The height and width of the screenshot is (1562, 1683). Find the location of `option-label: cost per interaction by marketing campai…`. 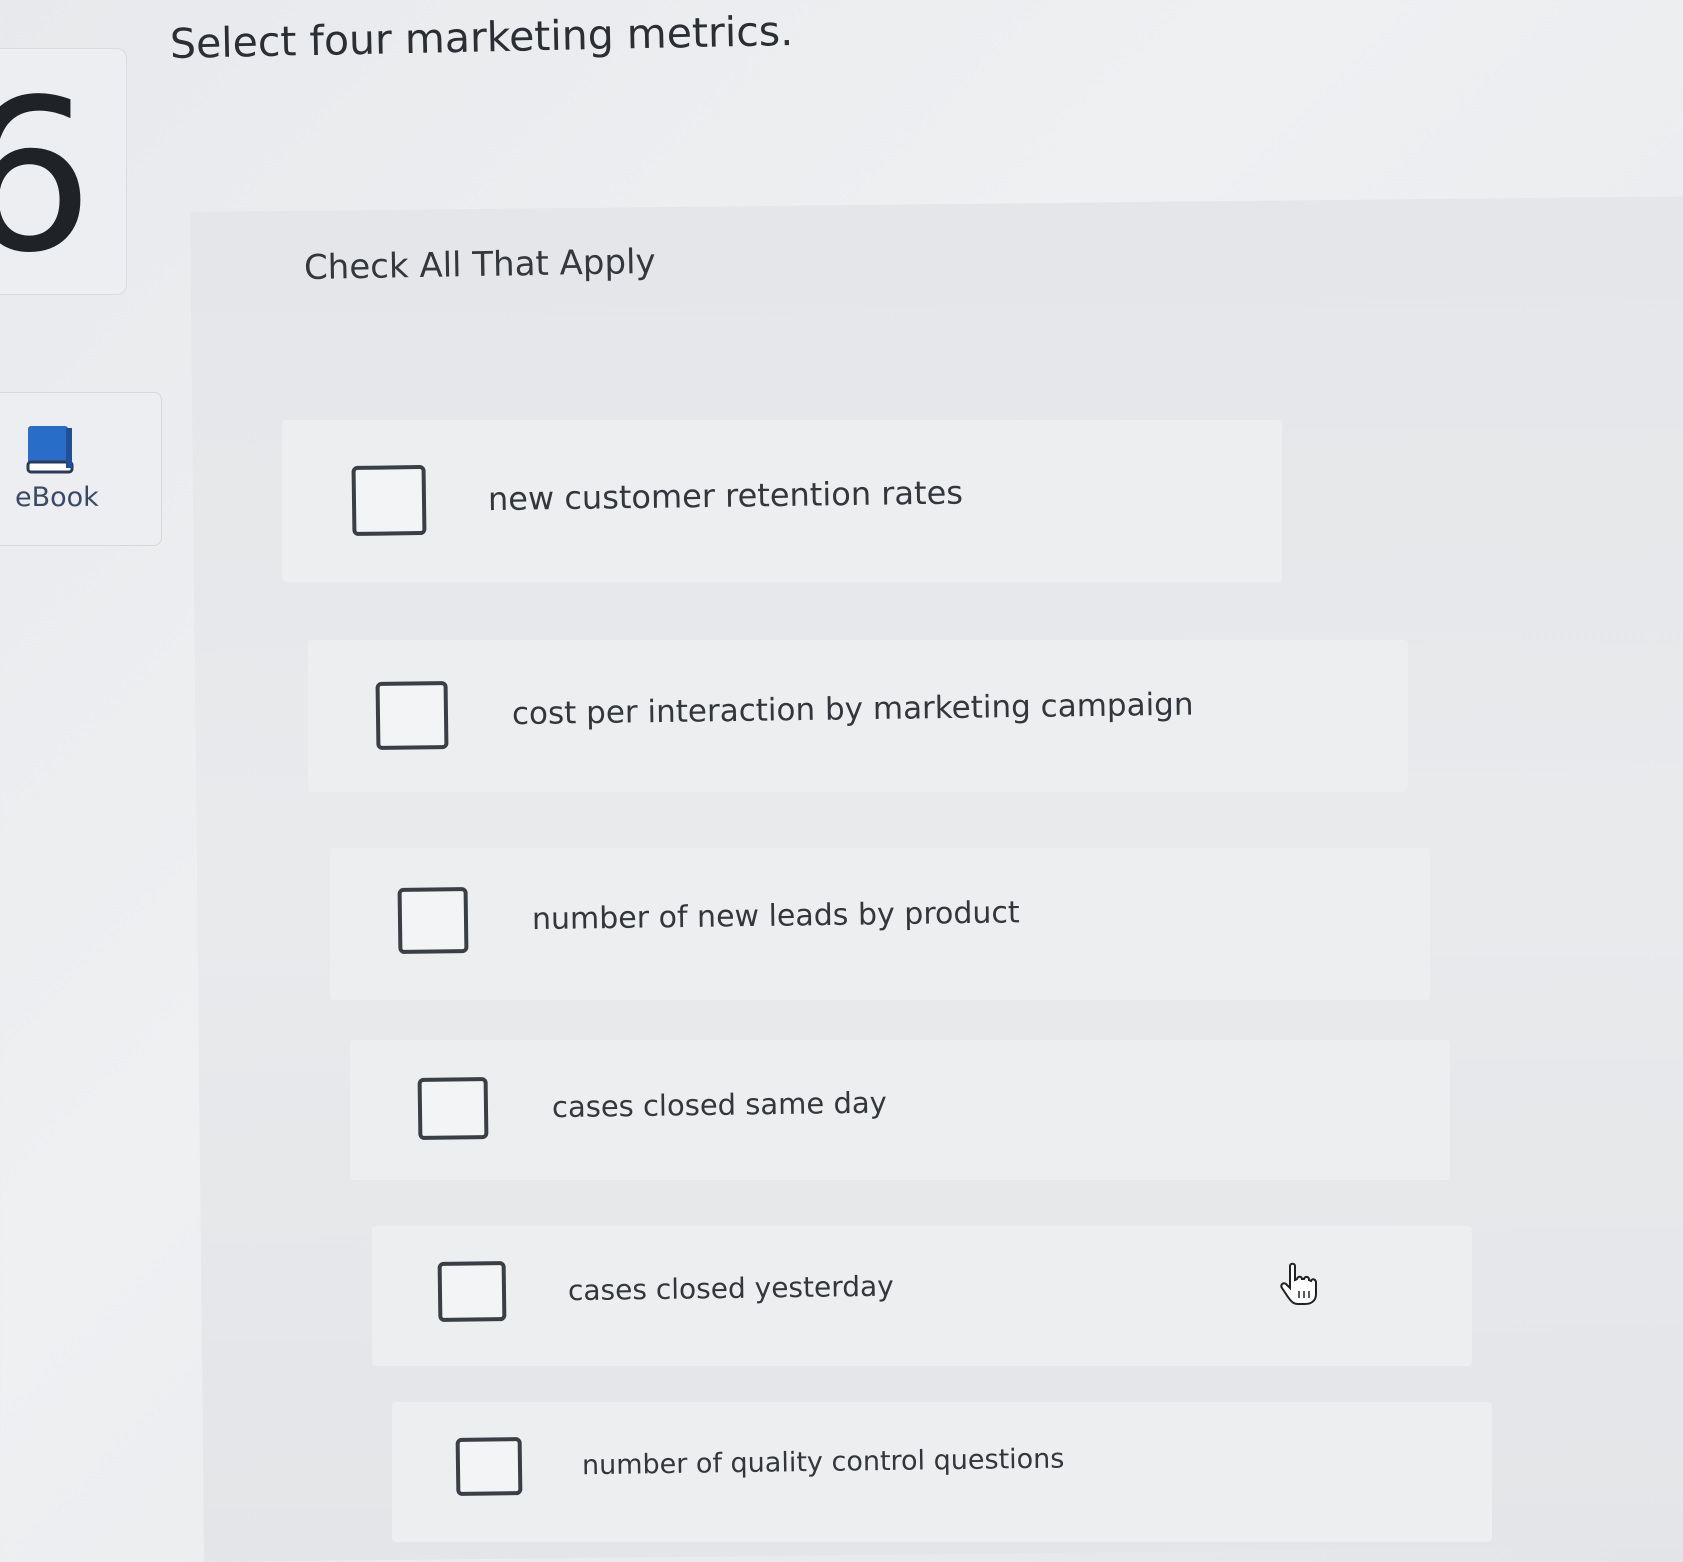

option-label: cost per interaction by marketing campai… is located at coordinates (853, 710).